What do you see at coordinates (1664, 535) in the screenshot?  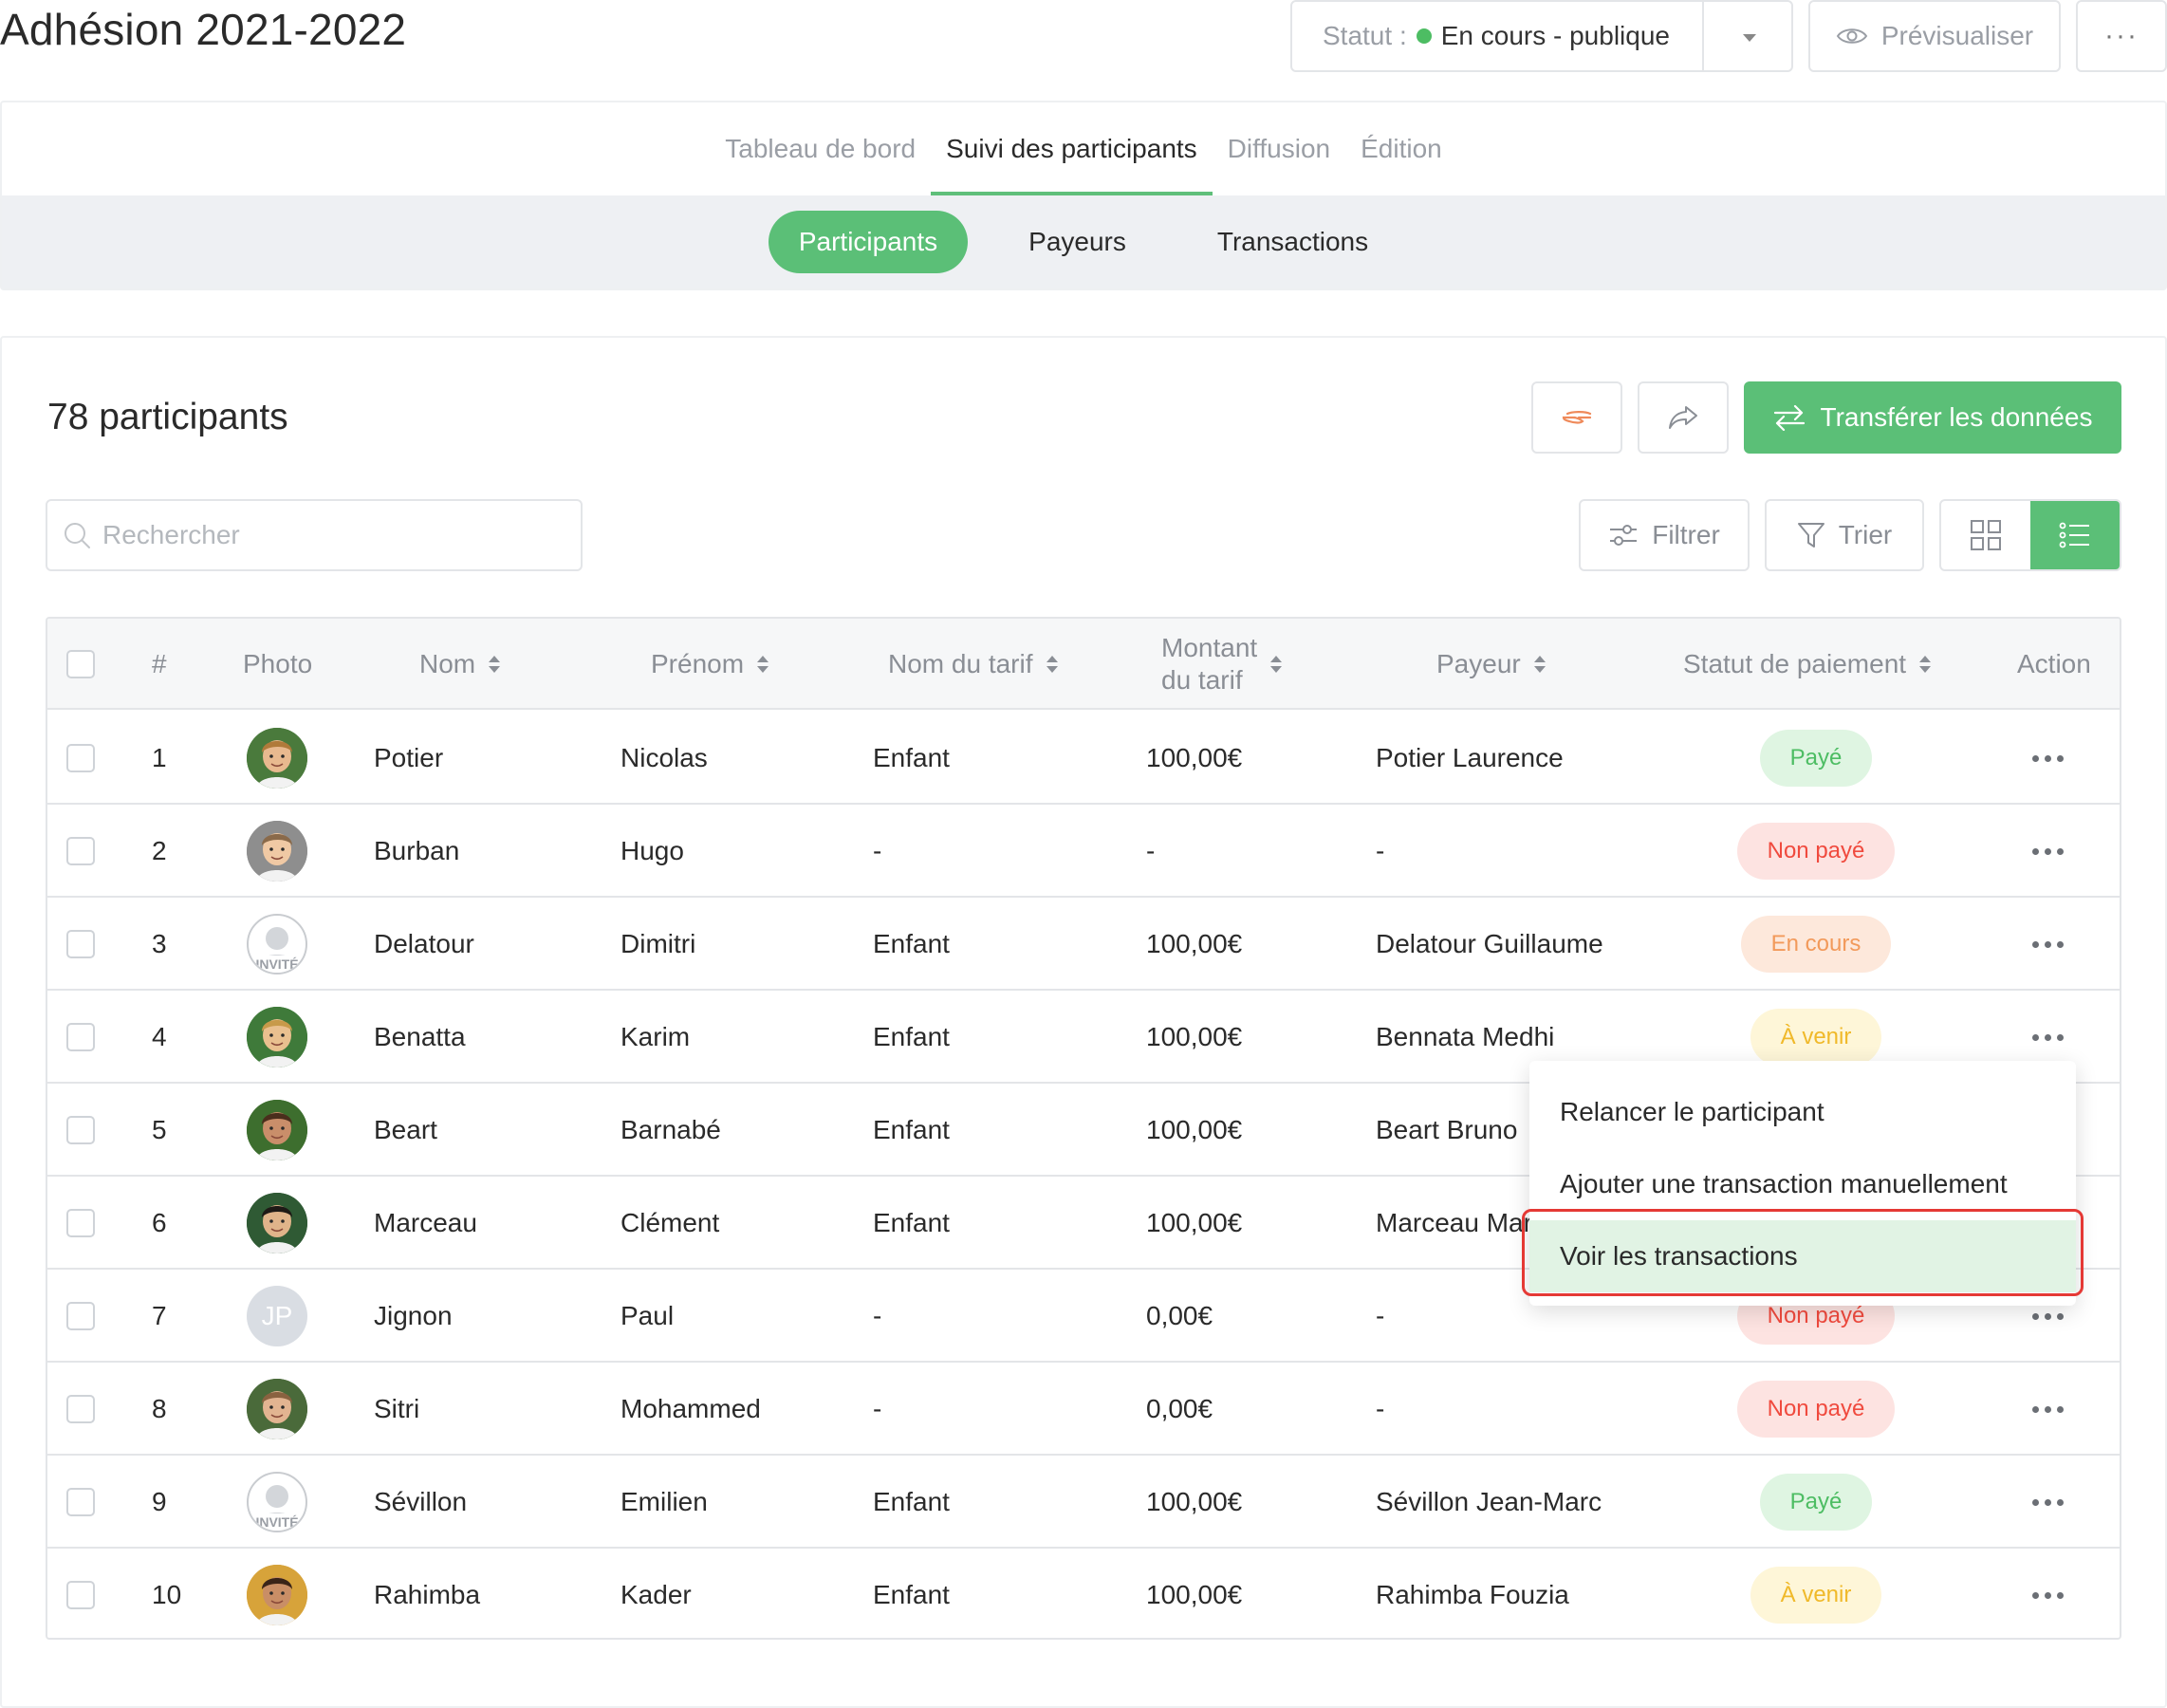 I see `filter-button: Filtrer` at bounding box center [1664, 535].